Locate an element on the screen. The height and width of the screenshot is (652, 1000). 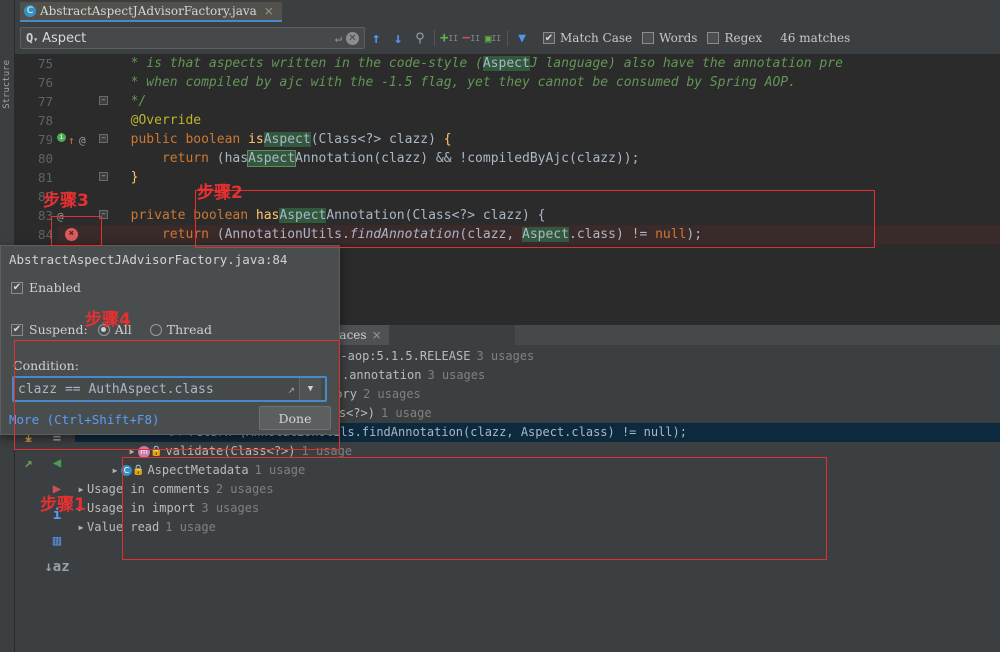
select-all-occurrences-icon: ▣ II is located at coordinates (493, 38).